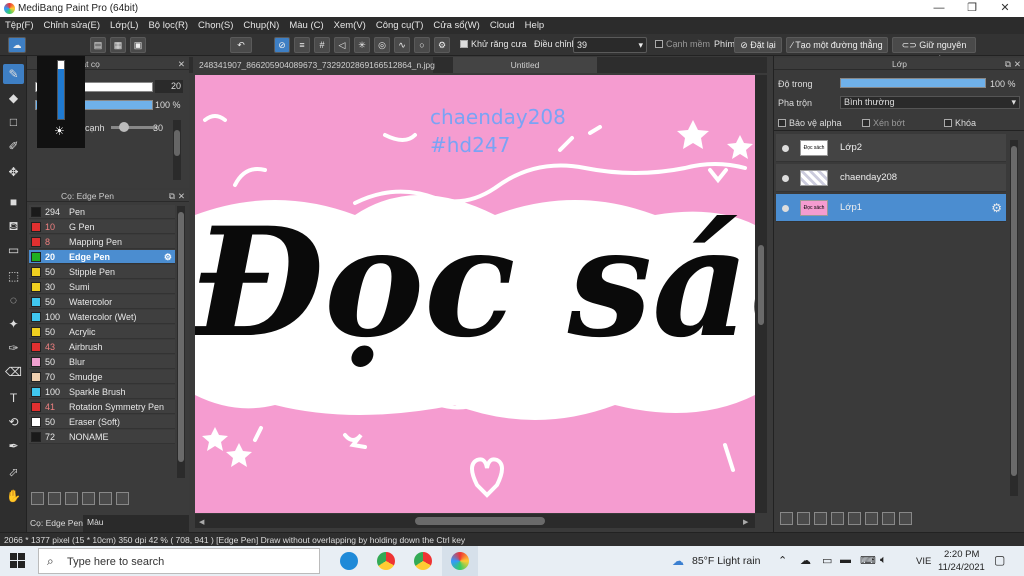 The width and height of the screenshot is (1024, 576). I want to click on menu-help: Help, so click(535, 25).